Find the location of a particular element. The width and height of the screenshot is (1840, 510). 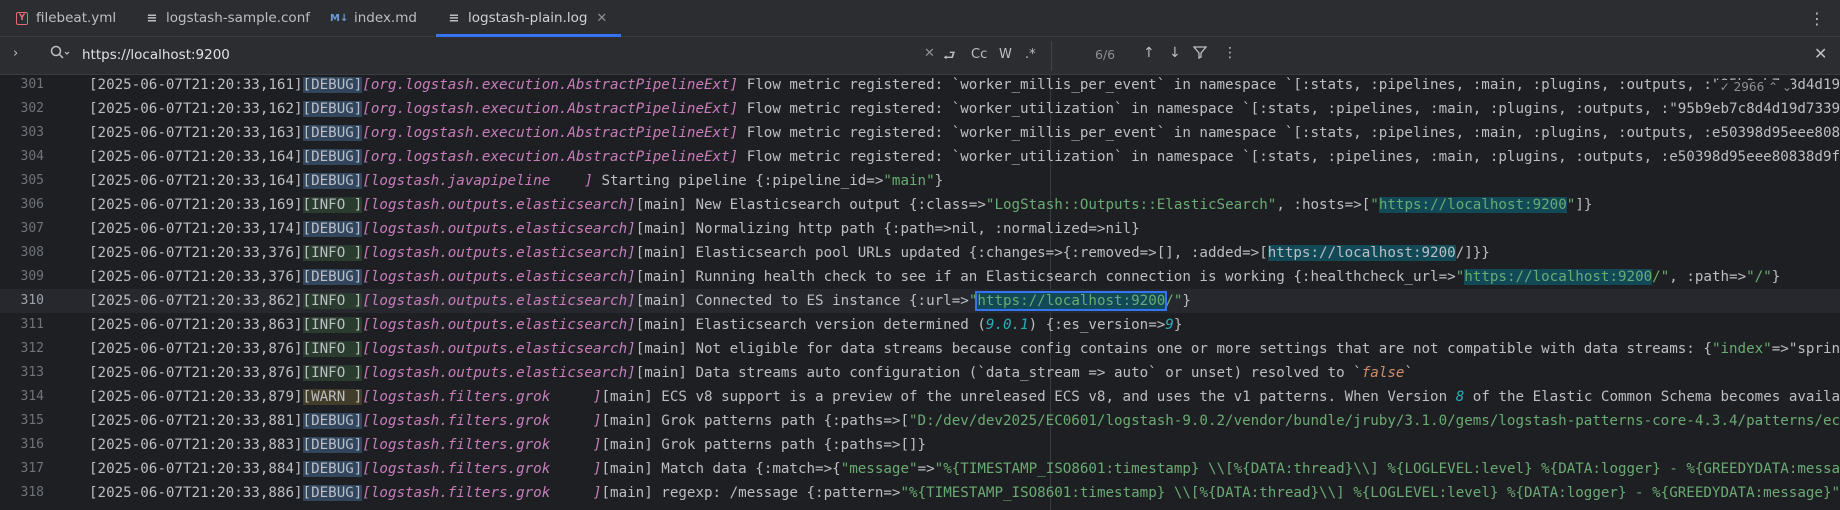

close-find-icon: ✕ is located at coordinates (1820, 53).